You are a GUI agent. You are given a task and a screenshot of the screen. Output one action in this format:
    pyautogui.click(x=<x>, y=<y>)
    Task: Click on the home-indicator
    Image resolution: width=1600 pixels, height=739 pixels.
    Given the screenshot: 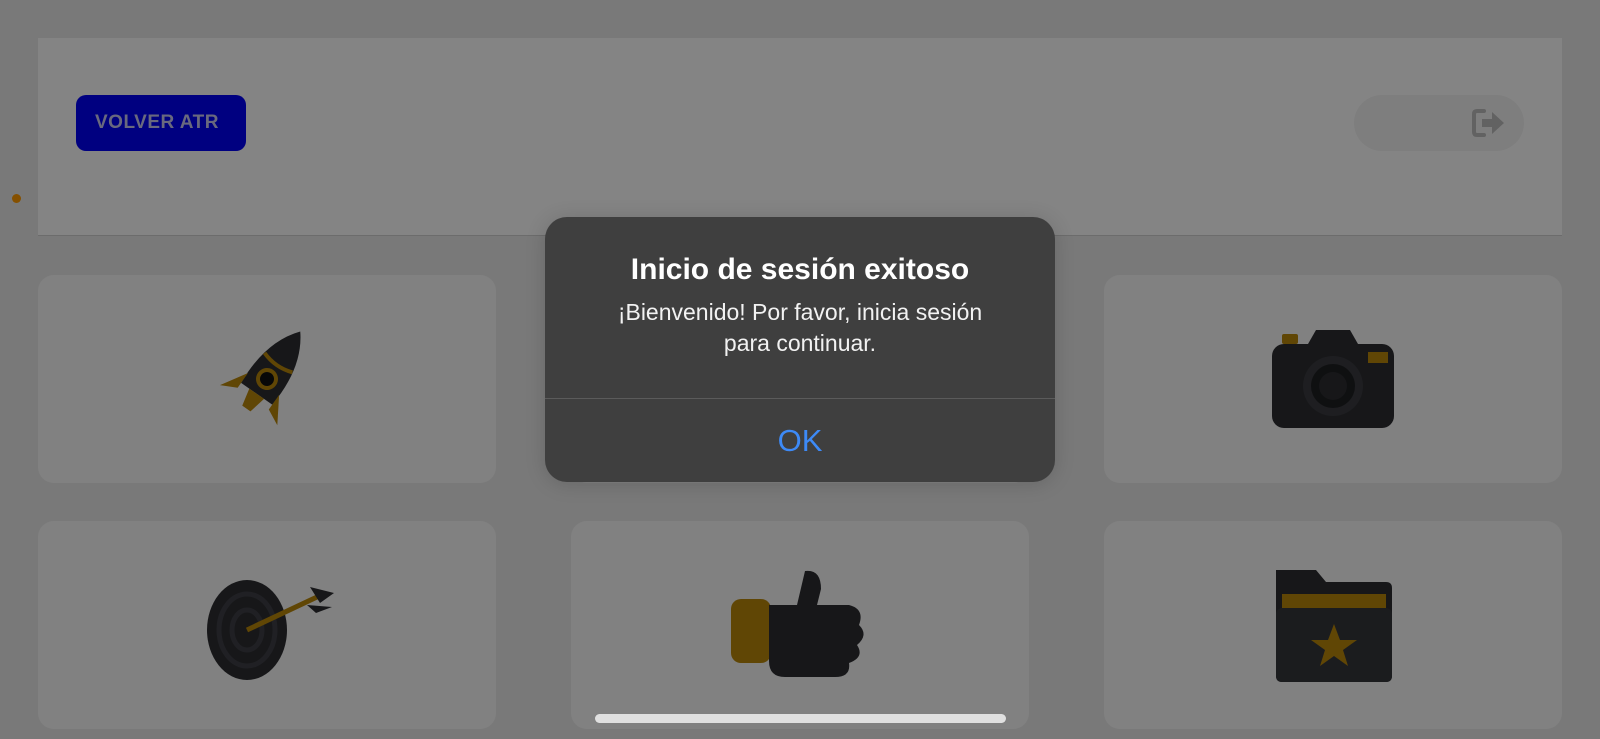 What is the action you would take?
    pyautogui.click(x=800, y=718)
    